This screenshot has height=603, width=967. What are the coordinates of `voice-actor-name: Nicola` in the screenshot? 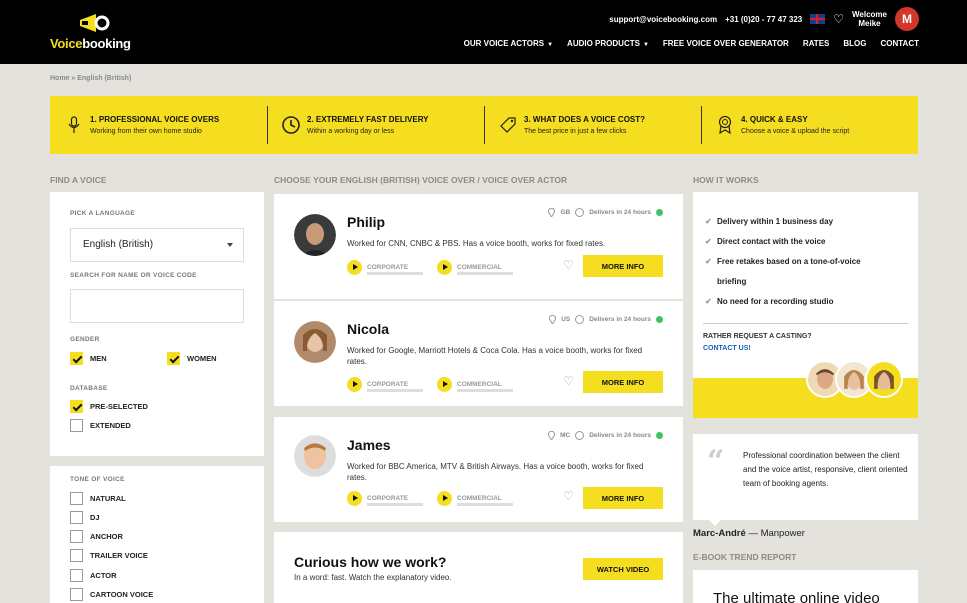 It's located at (368, 329).